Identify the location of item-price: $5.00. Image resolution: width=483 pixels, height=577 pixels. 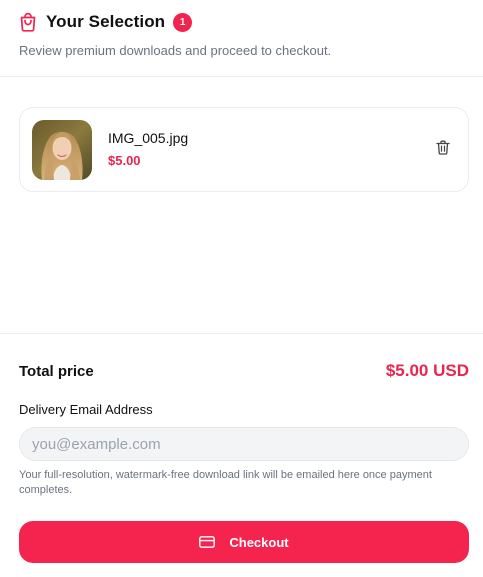
(124, 160).